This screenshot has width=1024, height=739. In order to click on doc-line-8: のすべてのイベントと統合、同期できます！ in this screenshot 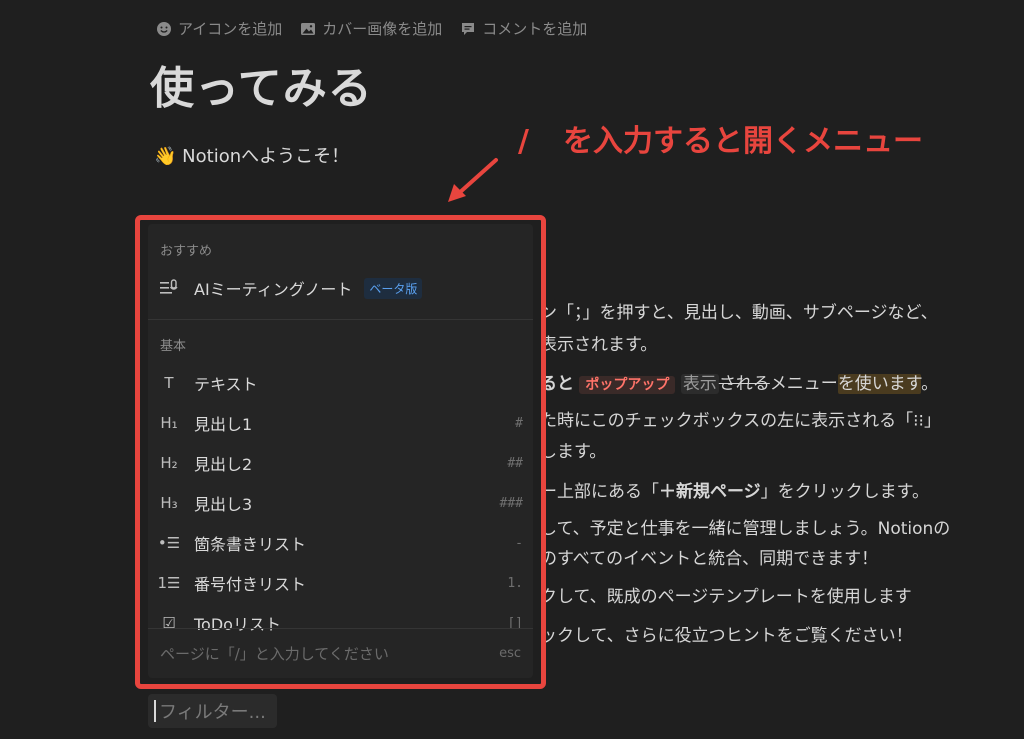, I will do `click(709, 556)`.